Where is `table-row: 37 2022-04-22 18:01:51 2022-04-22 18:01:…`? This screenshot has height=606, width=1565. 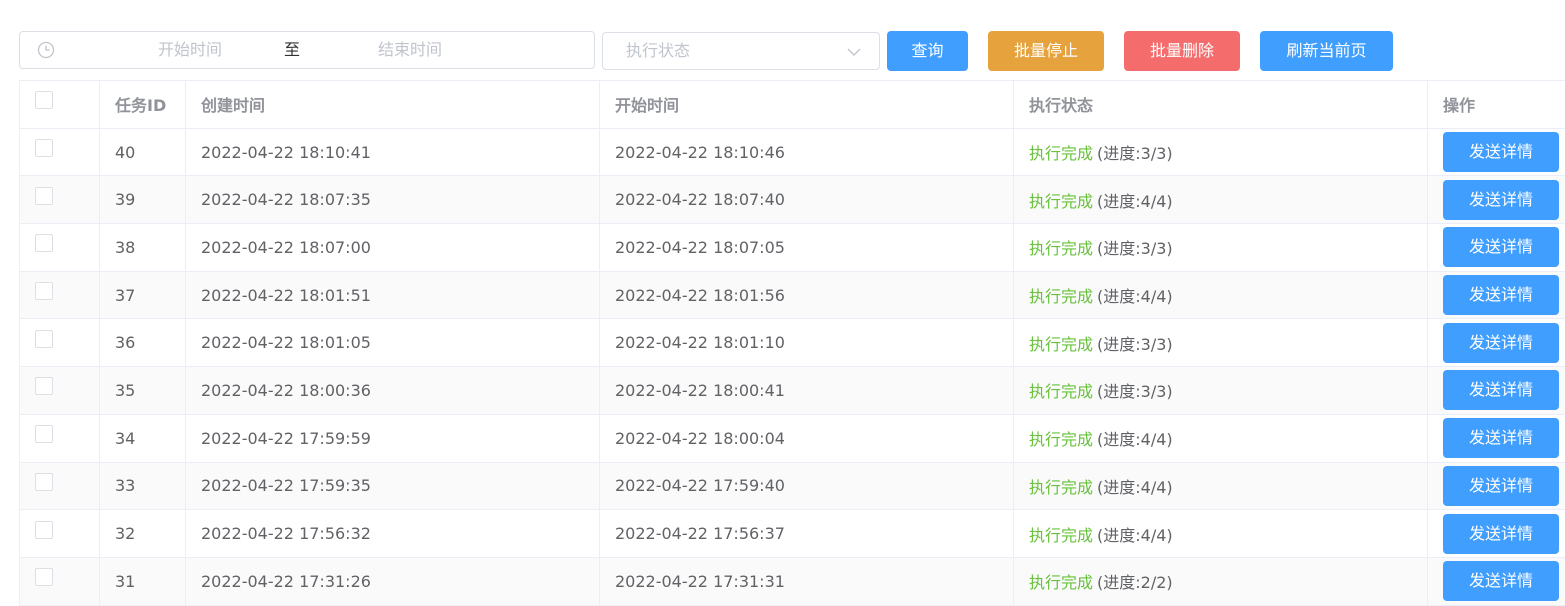 table-row: 37 2022-04-22 18:01:51 2022-04-22 18:01:… is located at coordinates (792, 295).